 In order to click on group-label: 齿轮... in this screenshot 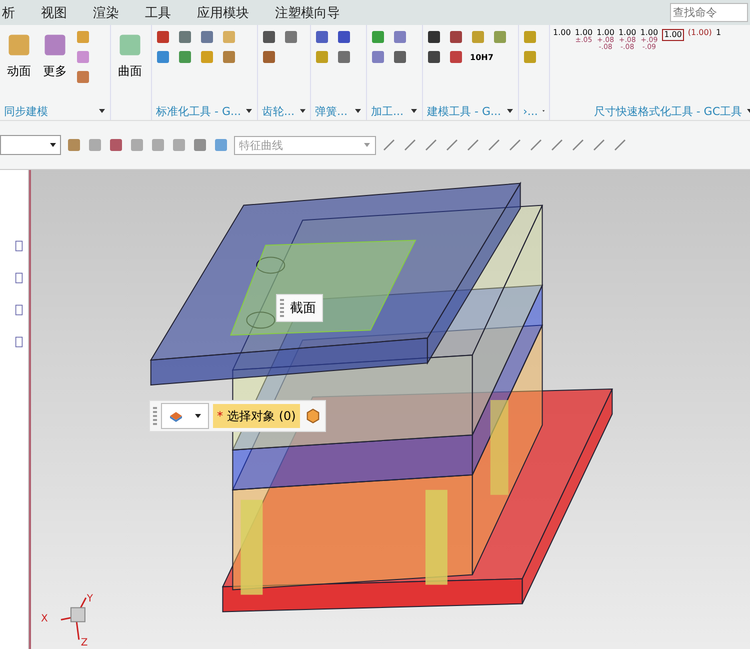, I will do `click(278, 111)`.